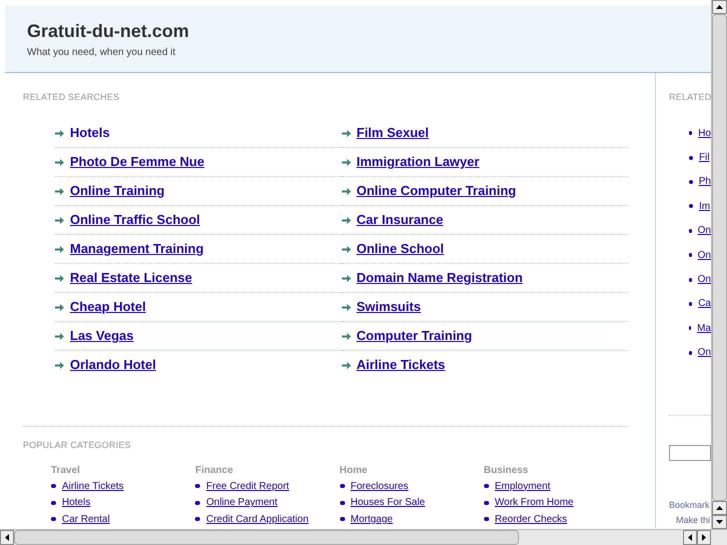  I want to click on category-link: Credit Card Application, so click(257, 519).